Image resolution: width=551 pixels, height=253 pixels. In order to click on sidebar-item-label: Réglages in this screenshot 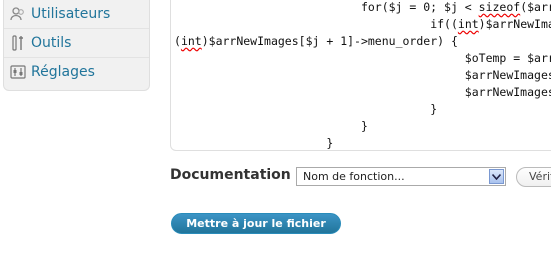, I will do `click(63, 72)`.